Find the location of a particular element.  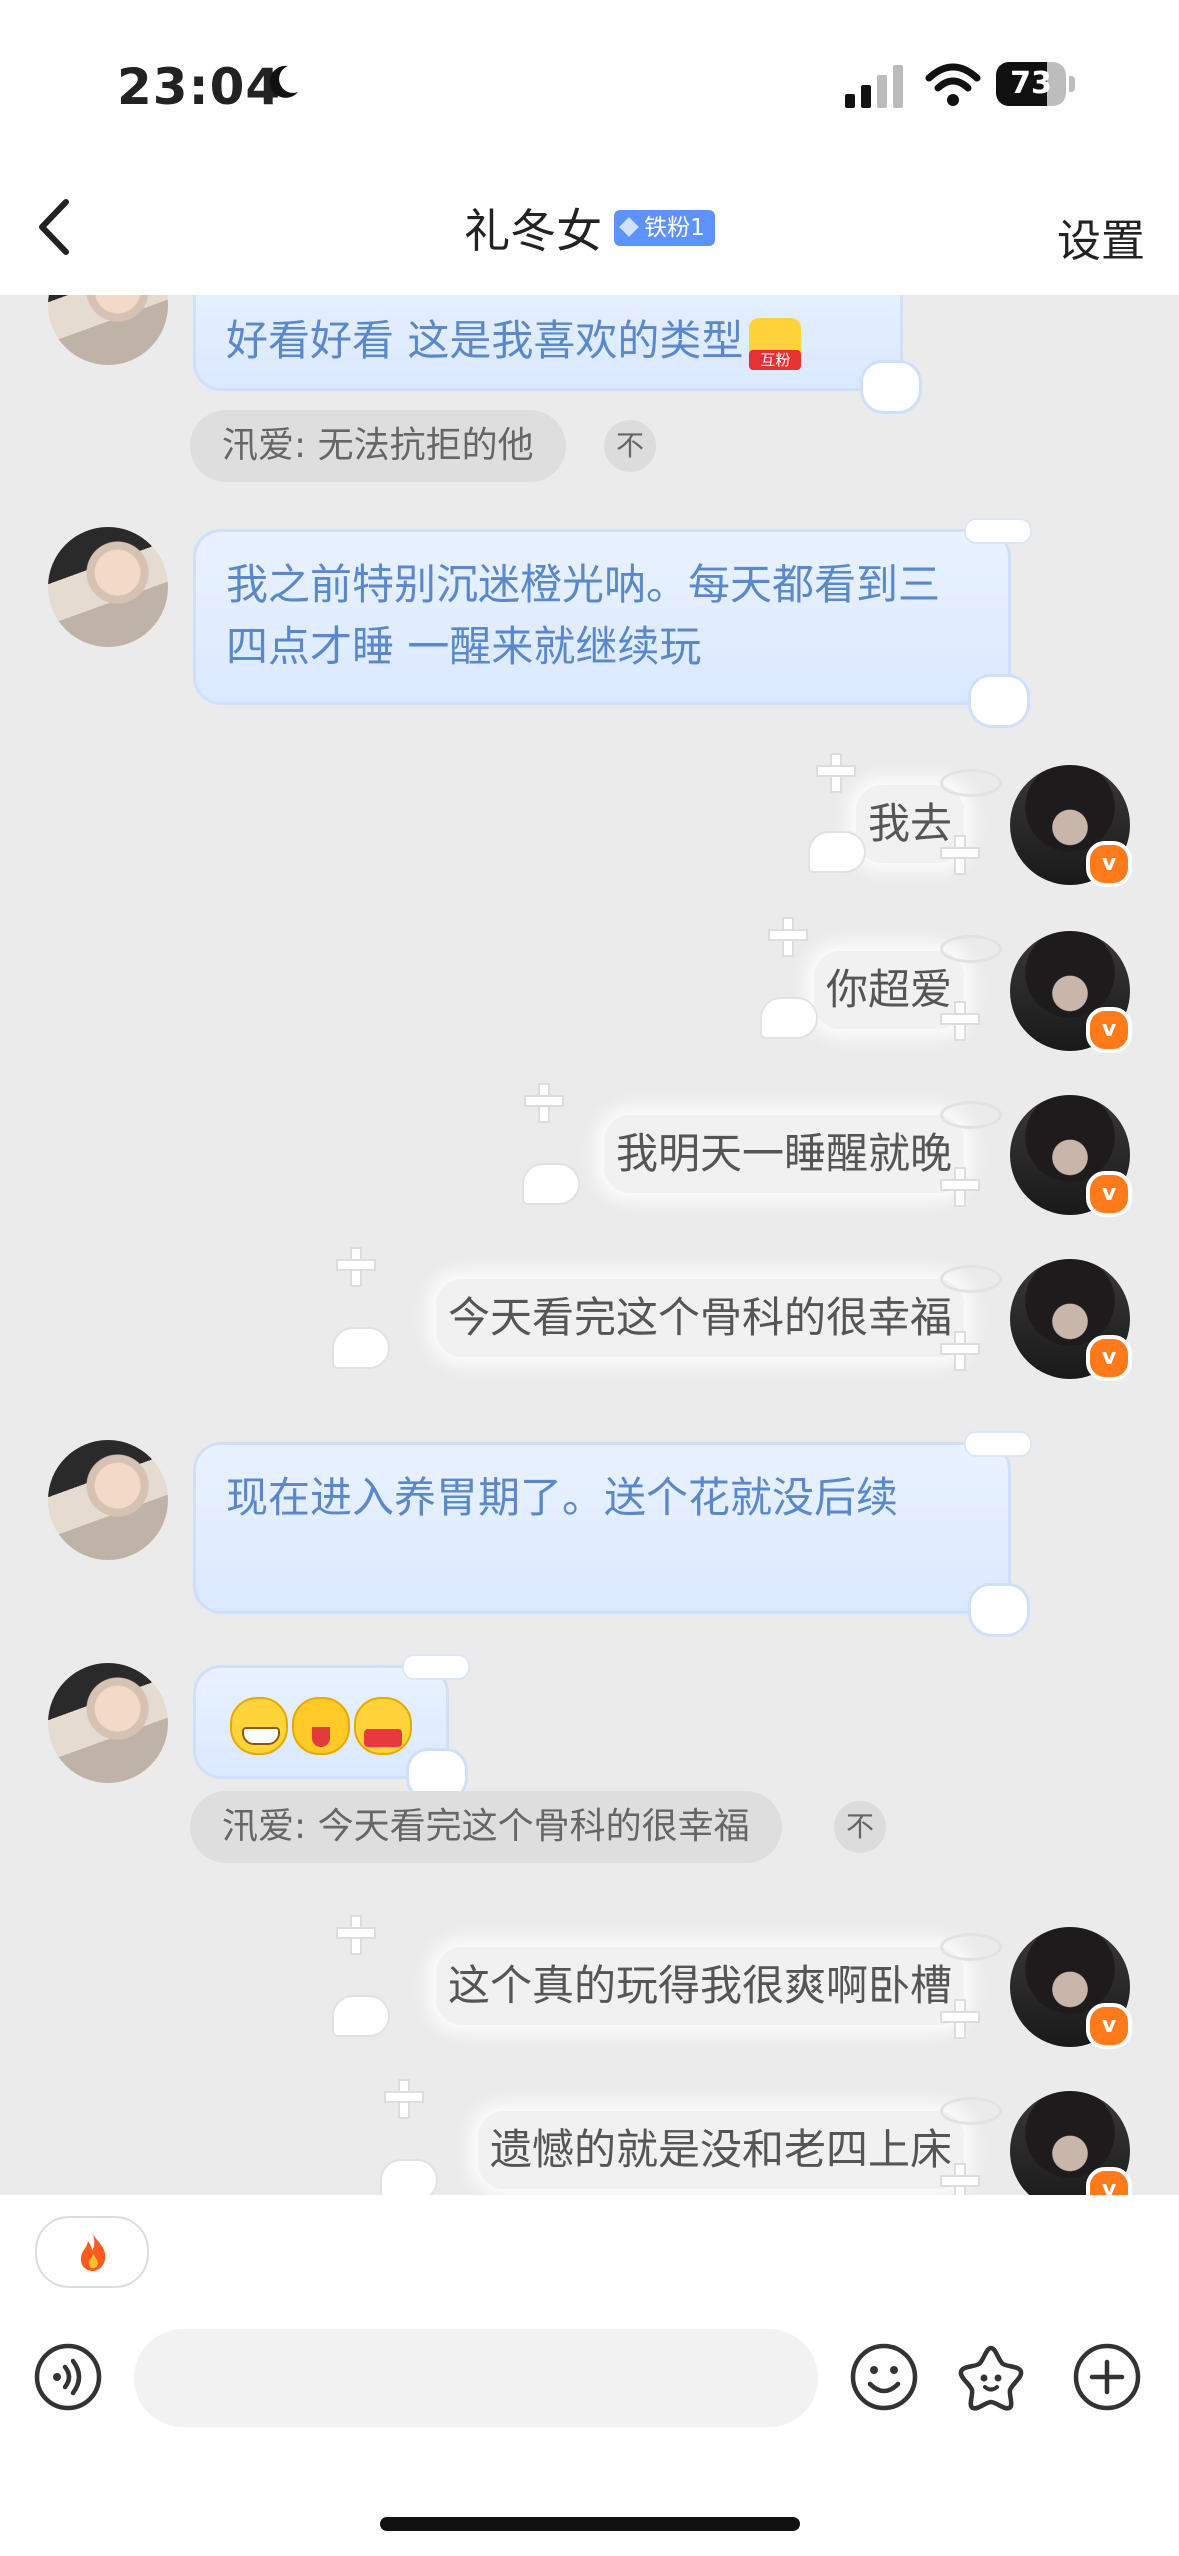

chat-header: 礼冬女 铁粉1 is located at coordinates (589, 228).